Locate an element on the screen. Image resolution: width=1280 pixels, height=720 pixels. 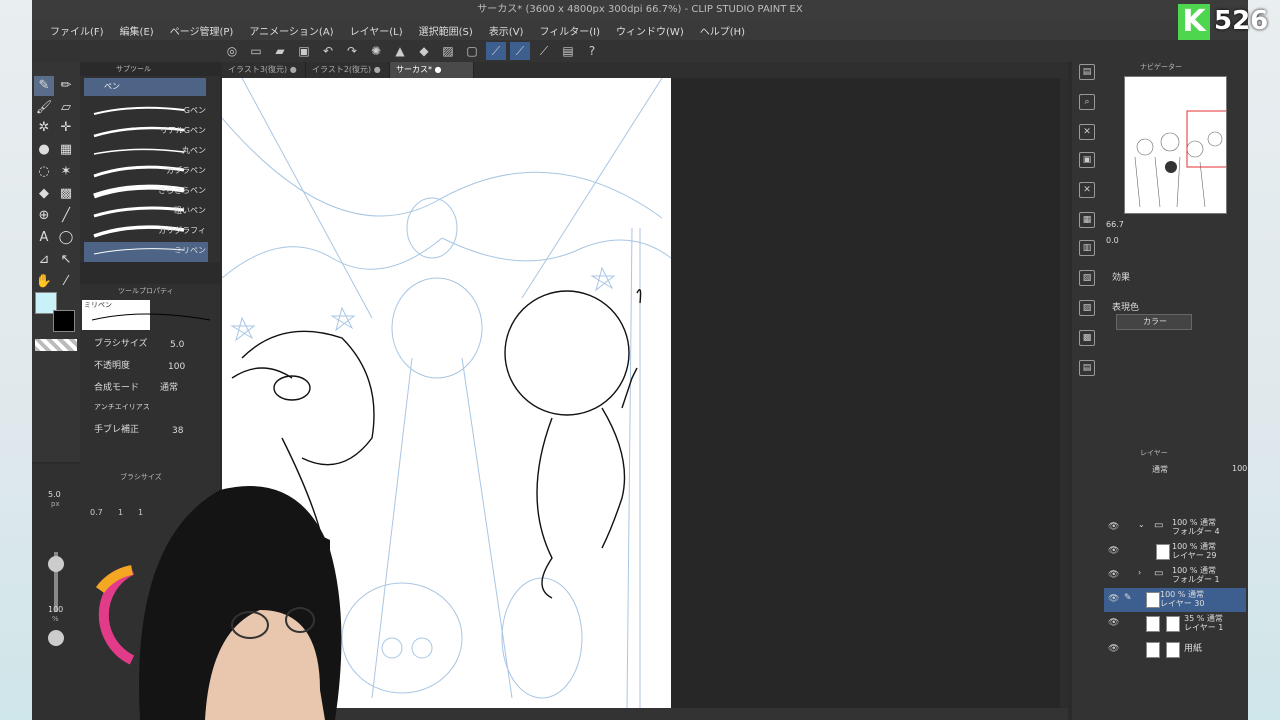
auto-action-icon: ▤ is located at coordinates (1087, 368).